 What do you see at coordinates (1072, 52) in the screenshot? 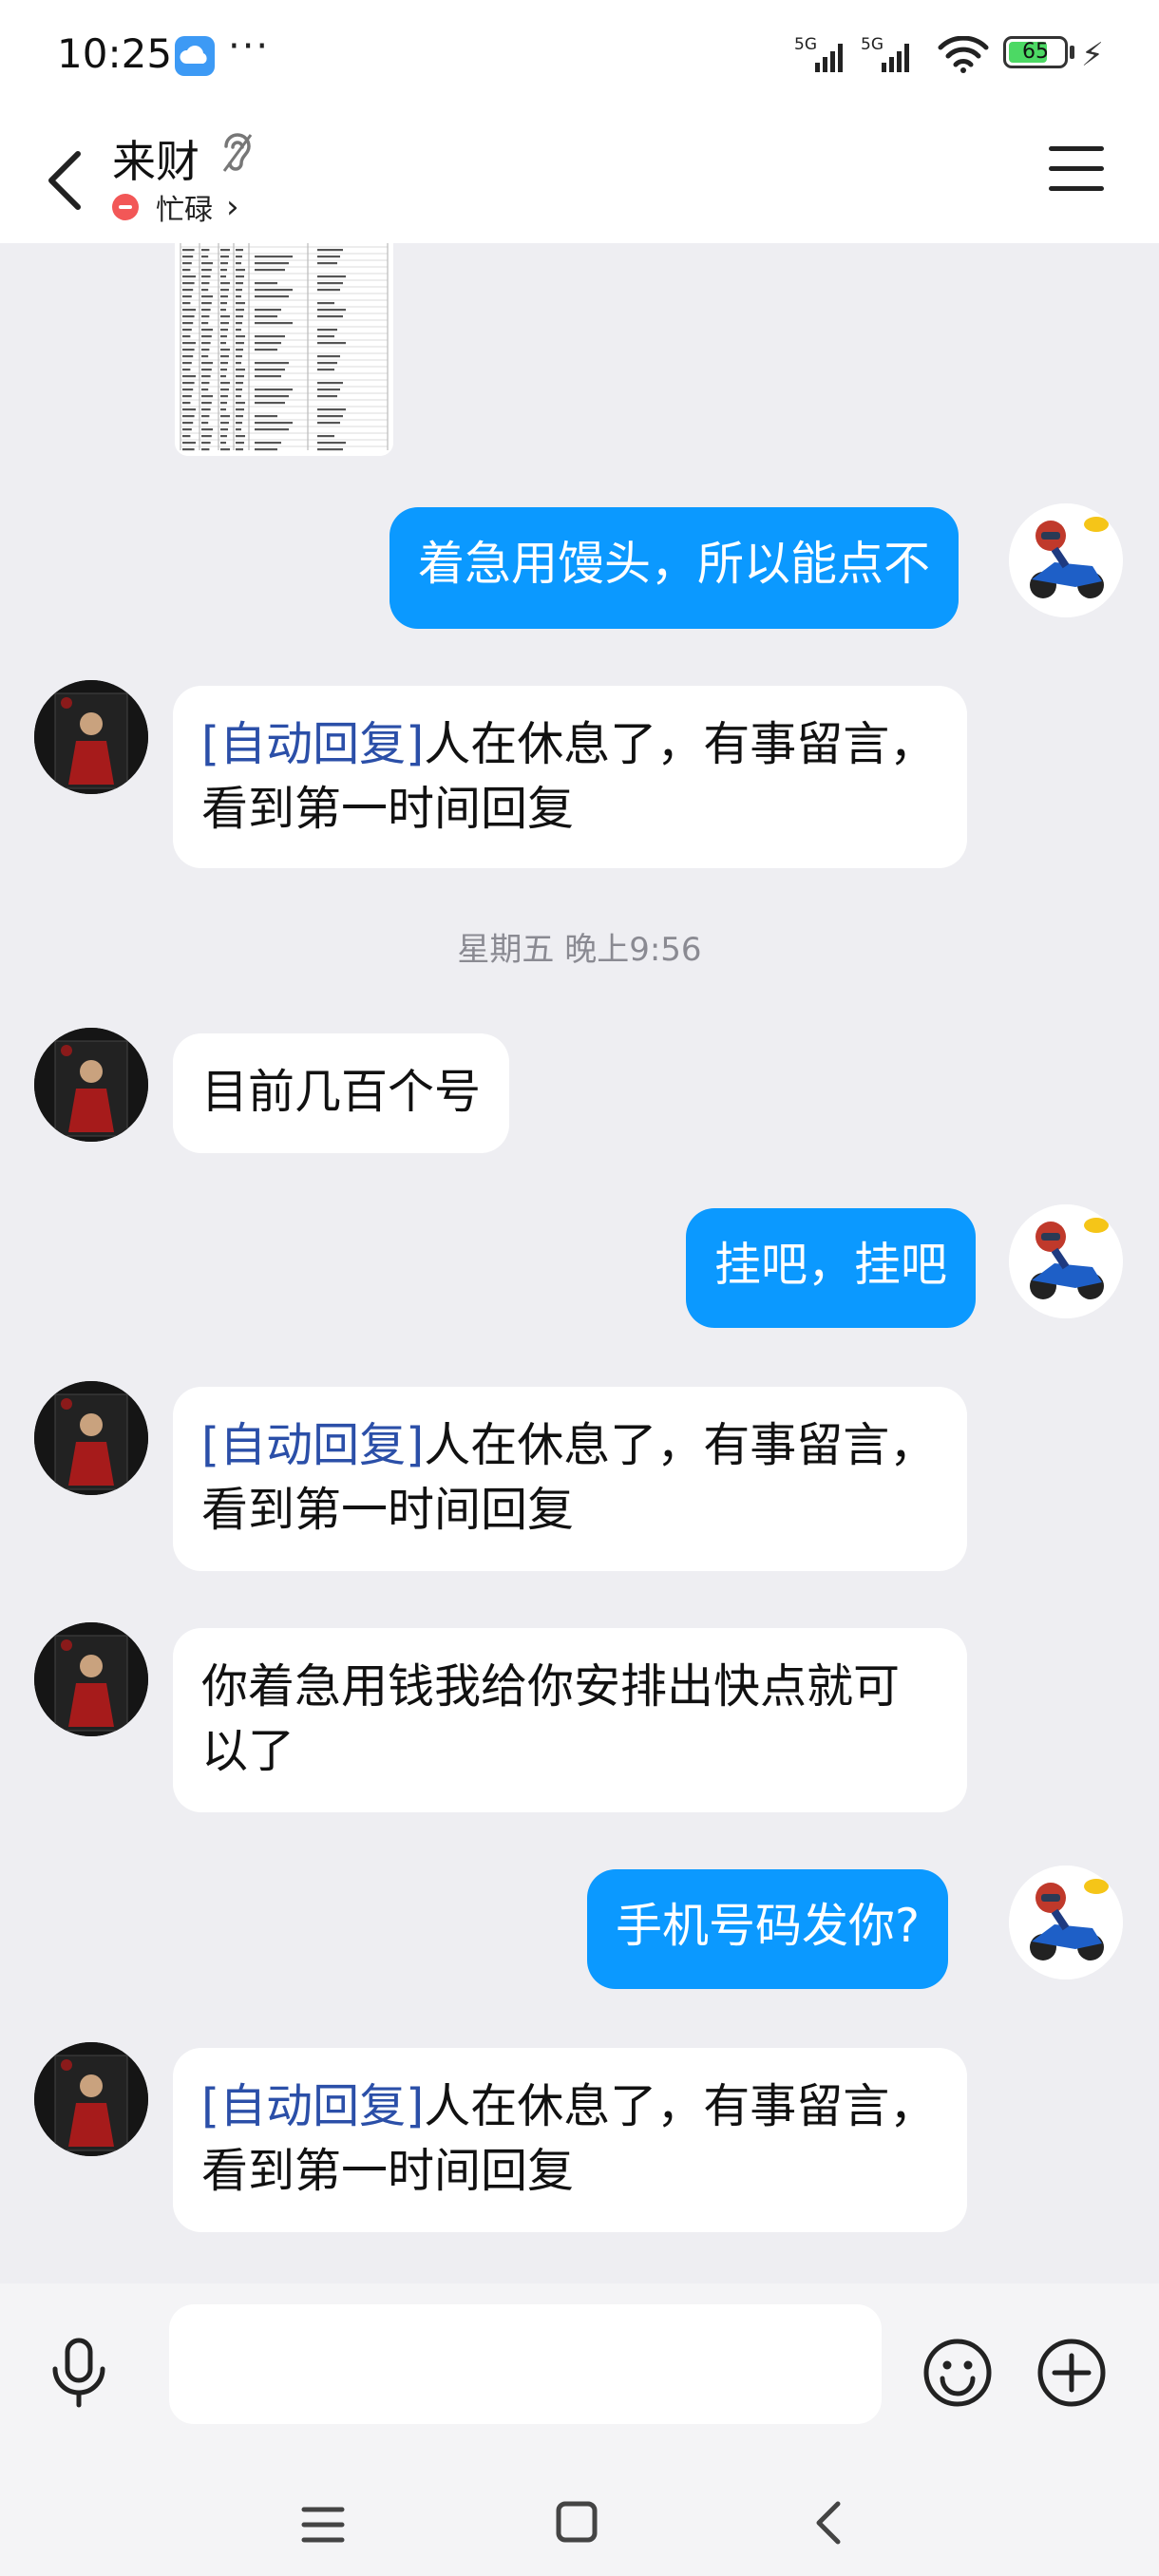
I see `battery-cap` at bounding box center [1072, 52].